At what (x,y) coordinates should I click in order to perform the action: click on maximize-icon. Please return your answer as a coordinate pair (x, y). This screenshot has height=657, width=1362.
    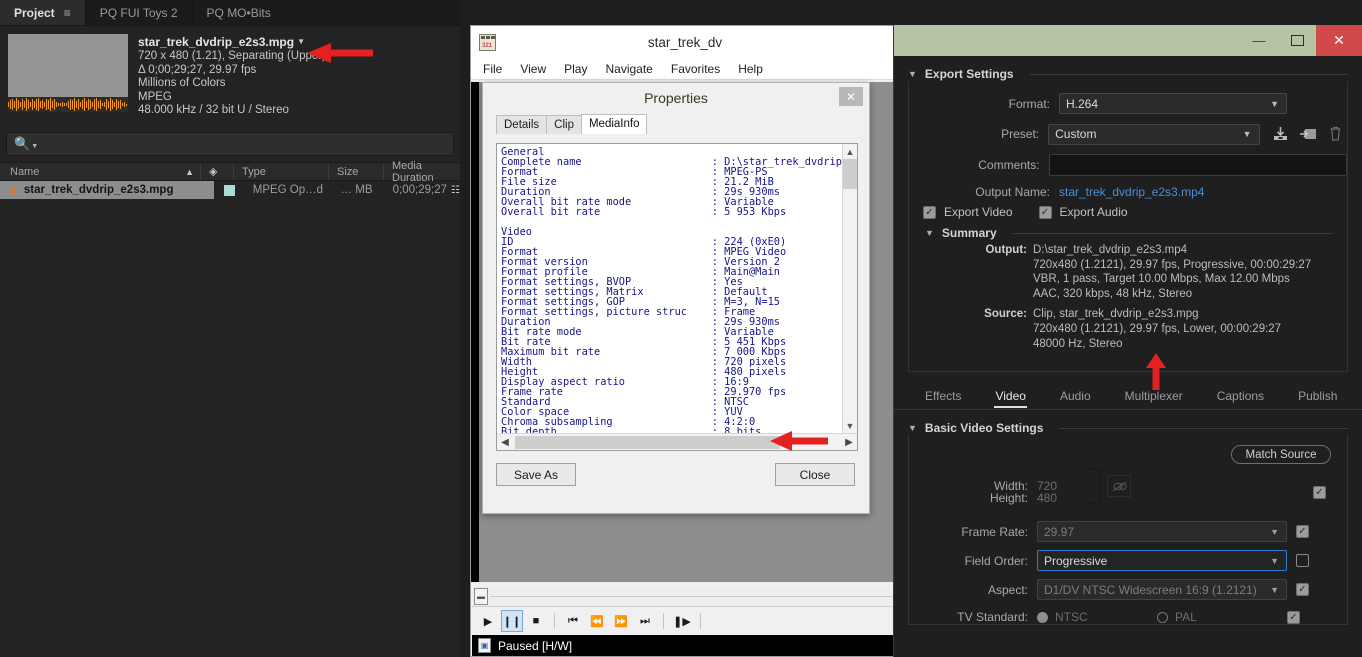
    Looking at the image, I should click on (1297, 40).